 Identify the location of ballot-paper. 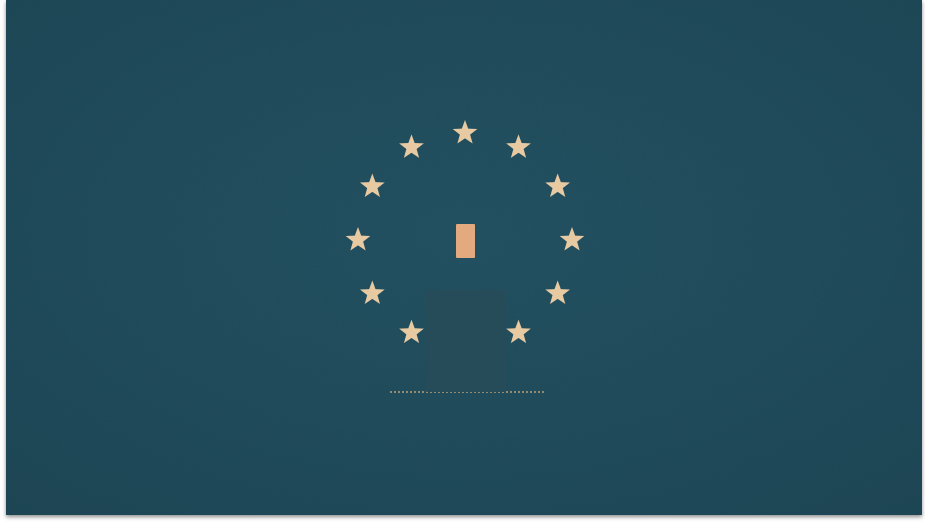
(465, 241).